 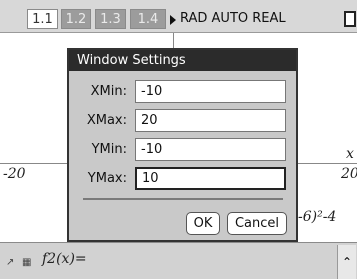 What do you see at coordinates (210, 178) in the screenshot?
I see `ymax-input: 10` at bounding box center [210, 178].